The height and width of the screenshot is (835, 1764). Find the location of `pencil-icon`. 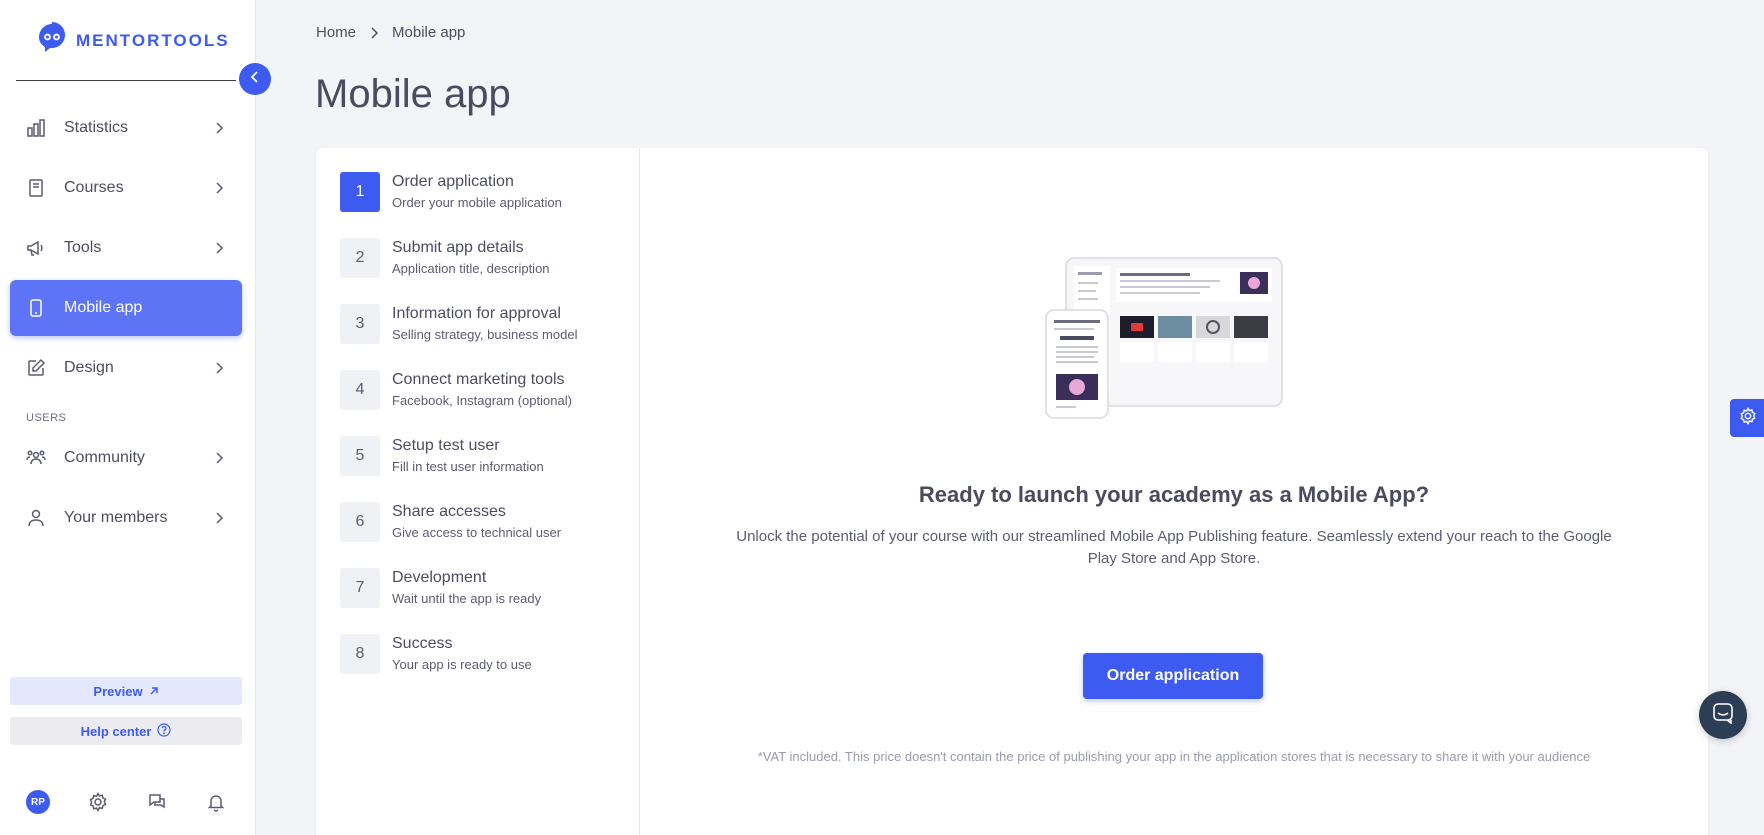

pencil-icon is located at coordinates (36, 368).